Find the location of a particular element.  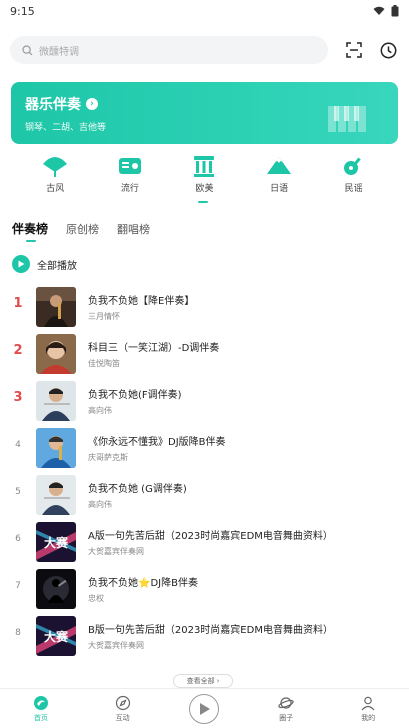

see-all-button: 查看全部 › is located at coordinates (203, 681).